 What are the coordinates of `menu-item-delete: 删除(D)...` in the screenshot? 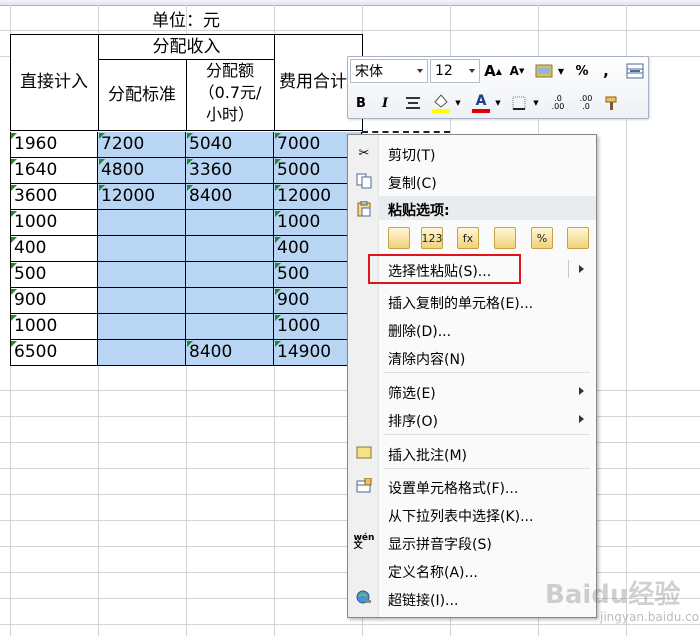 It's located at (472, 329).